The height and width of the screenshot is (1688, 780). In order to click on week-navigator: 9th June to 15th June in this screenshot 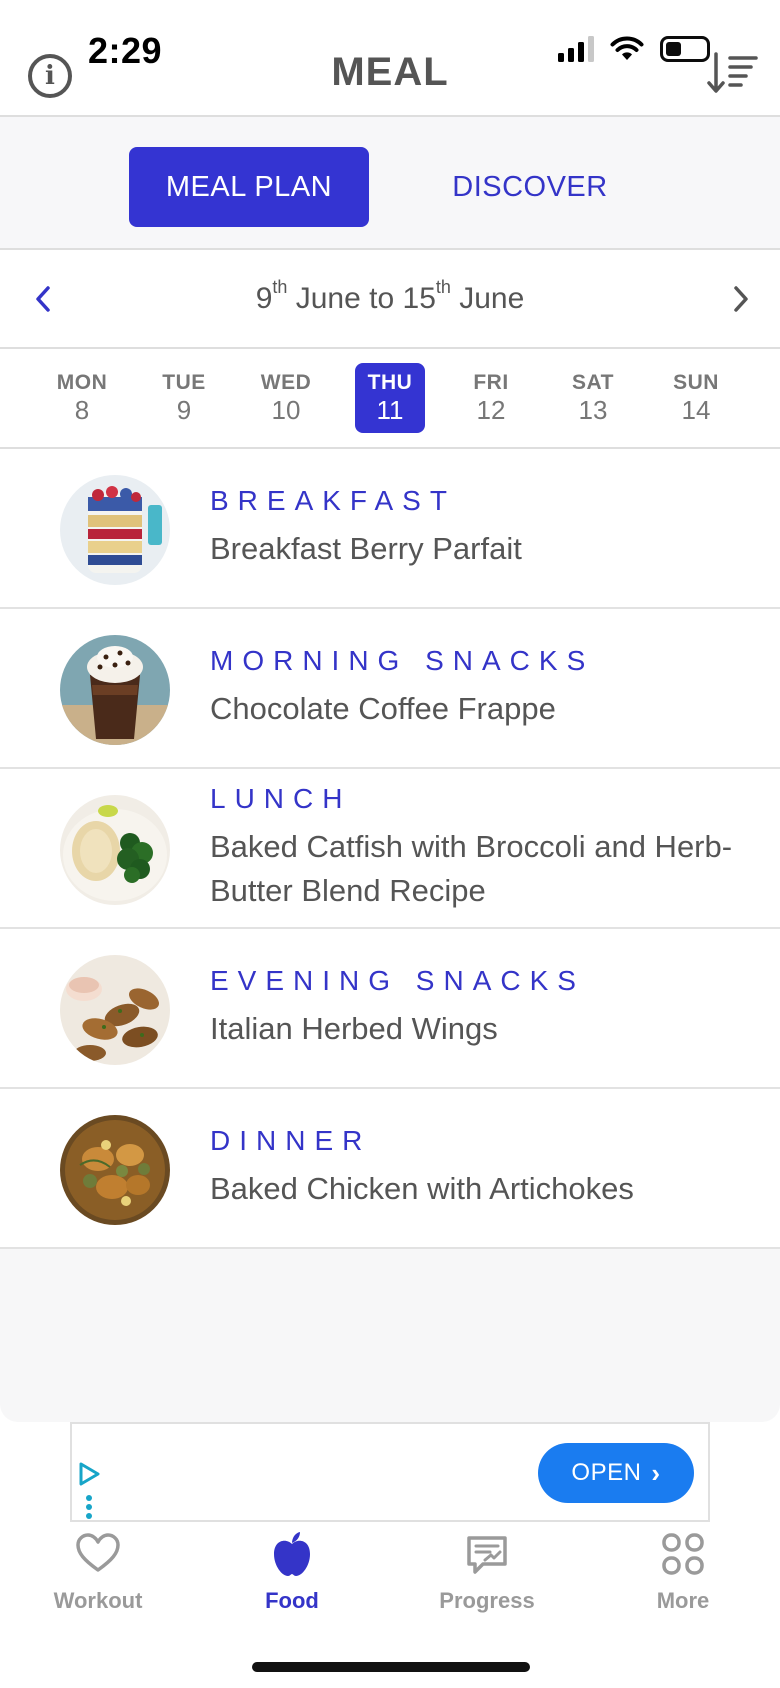, I will do `click(390, 298)`.